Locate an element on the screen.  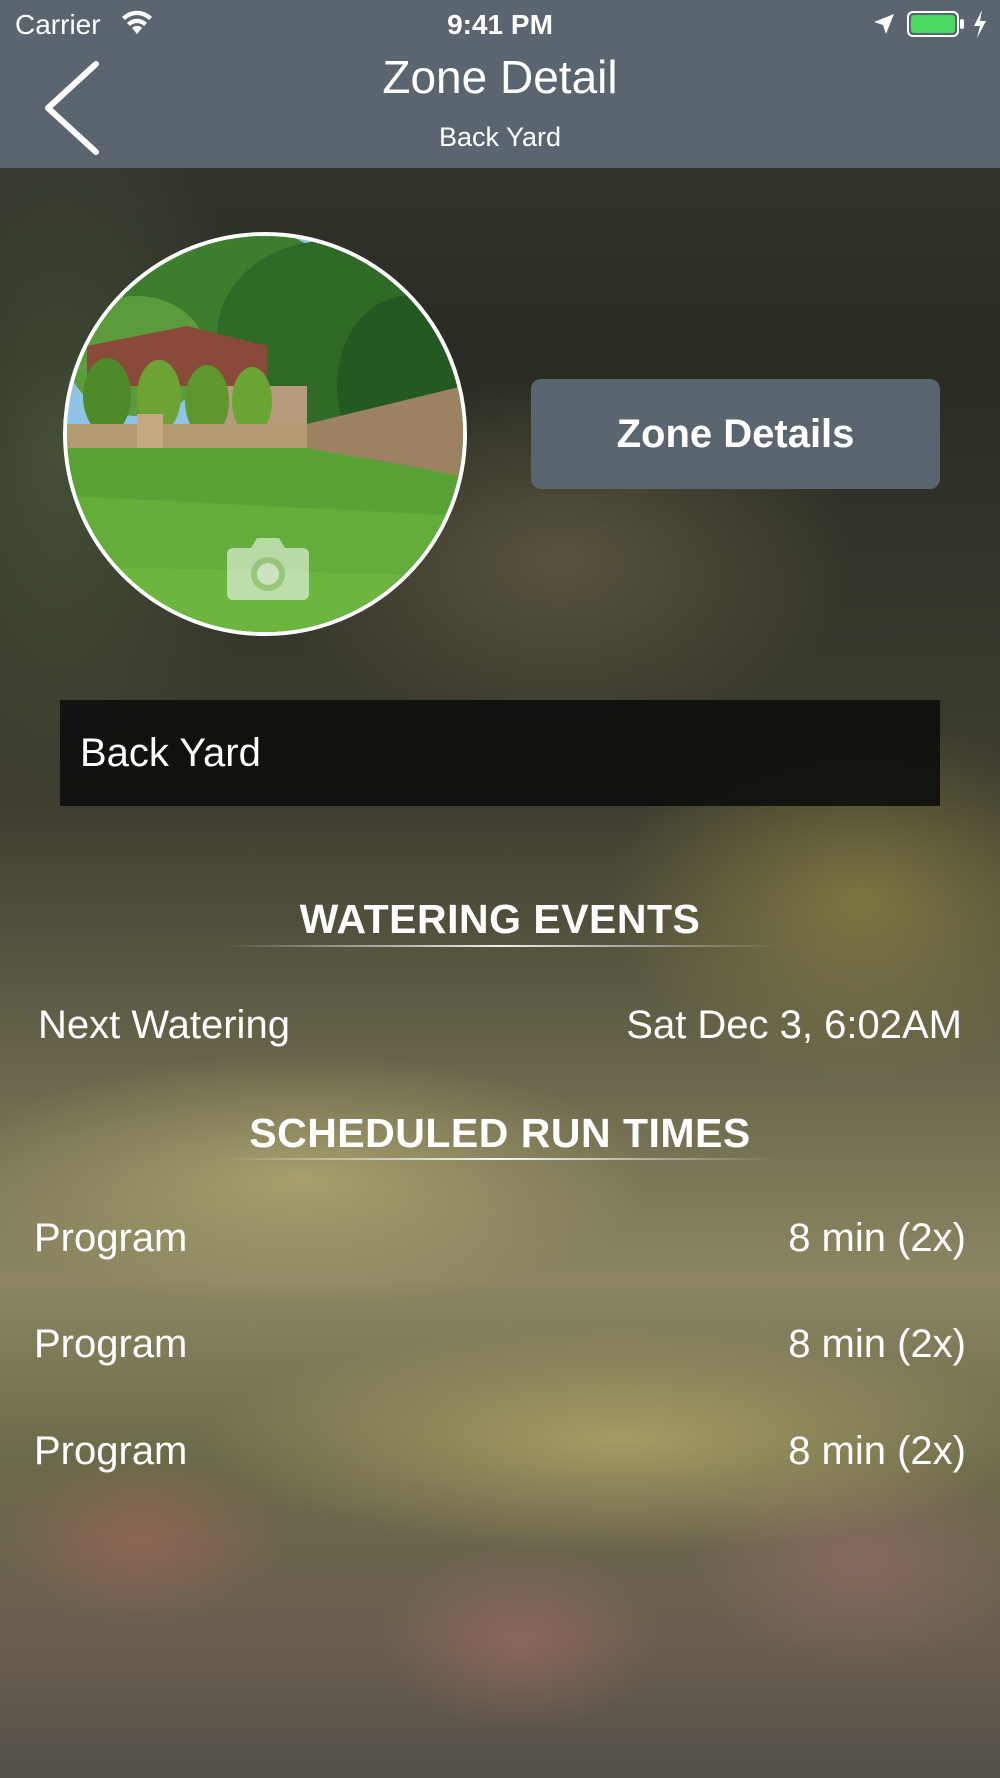
battery-icon is located at coordinates (935, 24).